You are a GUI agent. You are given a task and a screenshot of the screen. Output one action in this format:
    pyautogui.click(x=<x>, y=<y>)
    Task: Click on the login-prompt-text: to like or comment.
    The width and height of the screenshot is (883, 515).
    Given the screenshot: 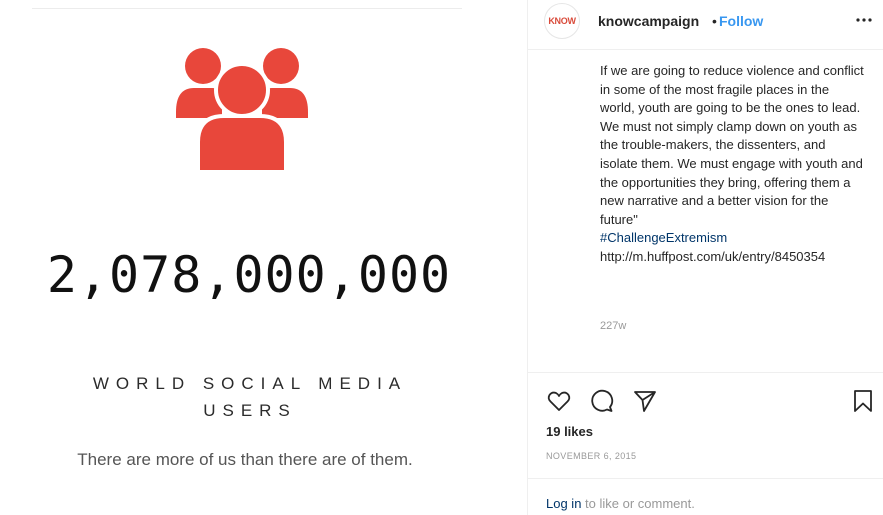 What is the action you would take?
    pyautogui.click(x=638, y=503)
    